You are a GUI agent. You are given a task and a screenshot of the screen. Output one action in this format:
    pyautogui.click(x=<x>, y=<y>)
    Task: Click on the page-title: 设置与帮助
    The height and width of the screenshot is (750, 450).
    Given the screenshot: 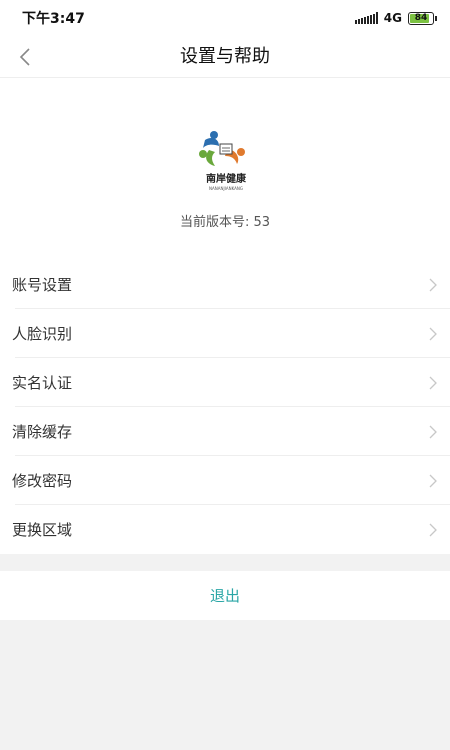 What is the action you would take?
    pyautogui.click(x=225, y=56)
    